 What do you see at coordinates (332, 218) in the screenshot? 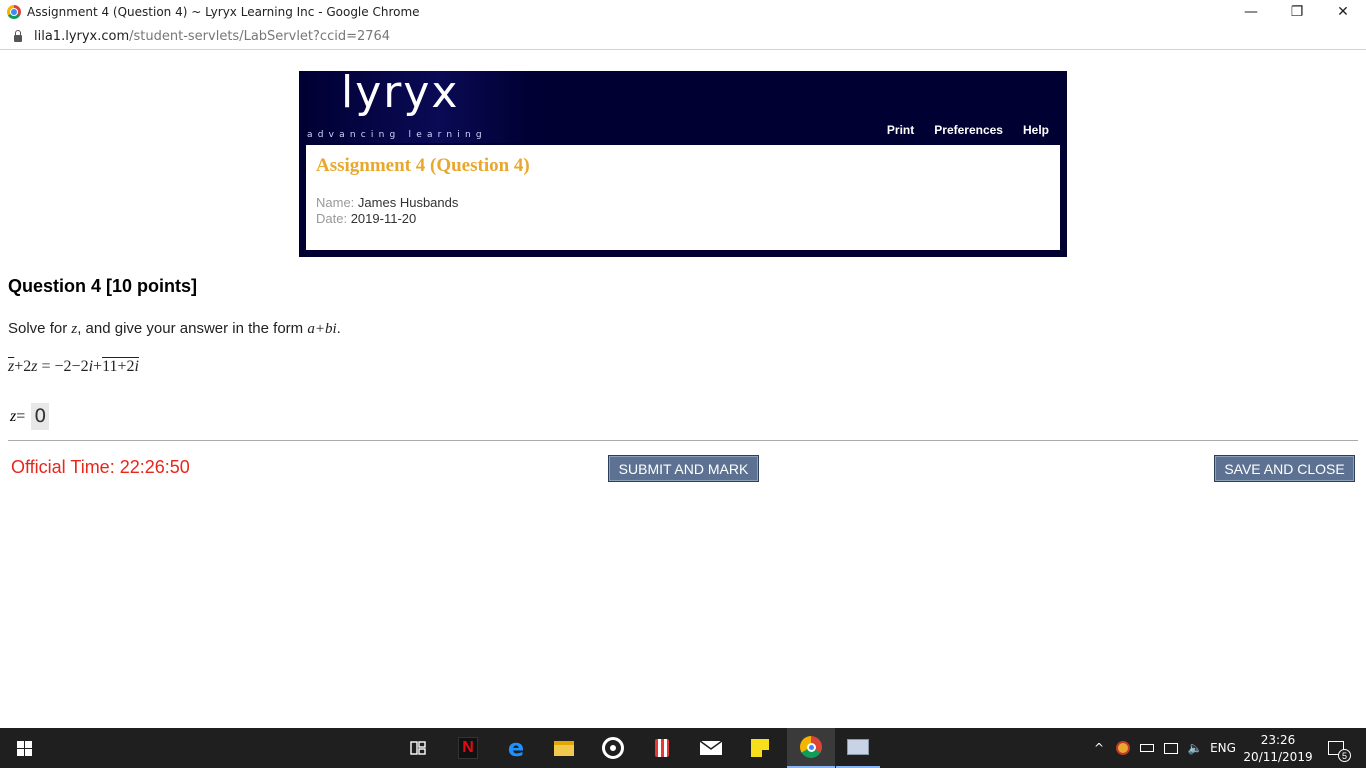
I see `date-label: Date:` at bounding box center [332, 218].